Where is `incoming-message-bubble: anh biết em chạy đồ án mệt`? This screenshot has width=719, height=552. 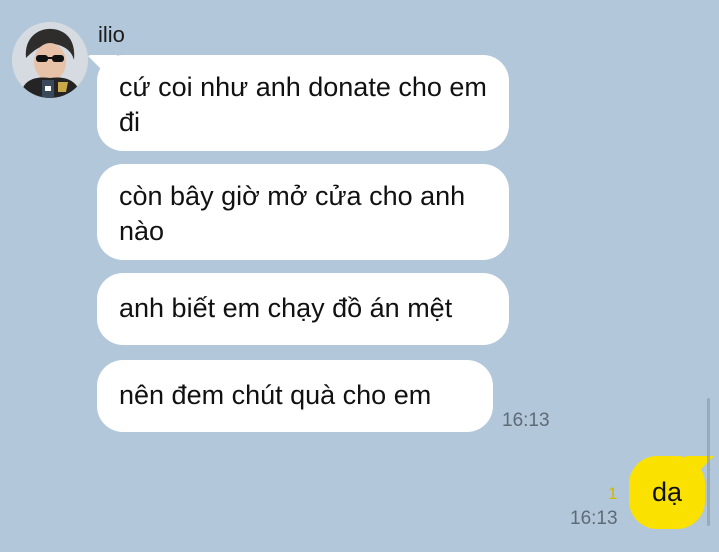 incoming-message-bubble: anh biết em chạy đồ án mệt is located at coordinates (303, 309).